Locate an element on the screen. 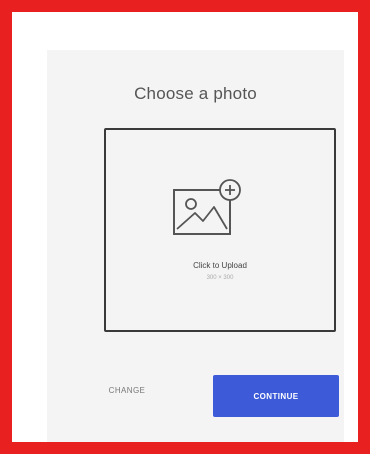  change-button: CHANGE is located at coordinates (127, 394).